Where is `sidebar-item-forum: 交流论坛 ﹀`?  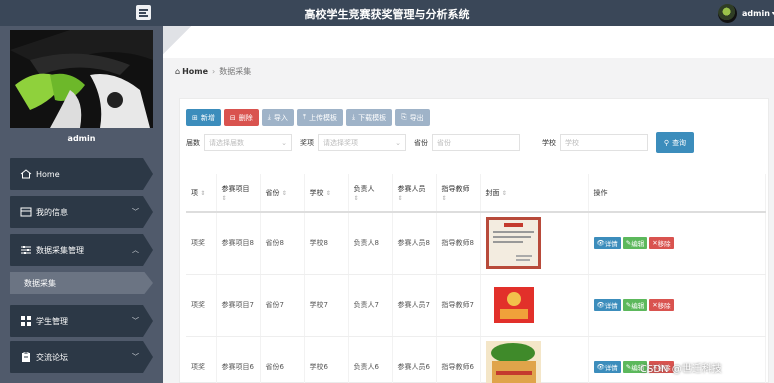 sidebar-item-forum: 交流论坛 ﹀ is located at coordinates (81, 357).